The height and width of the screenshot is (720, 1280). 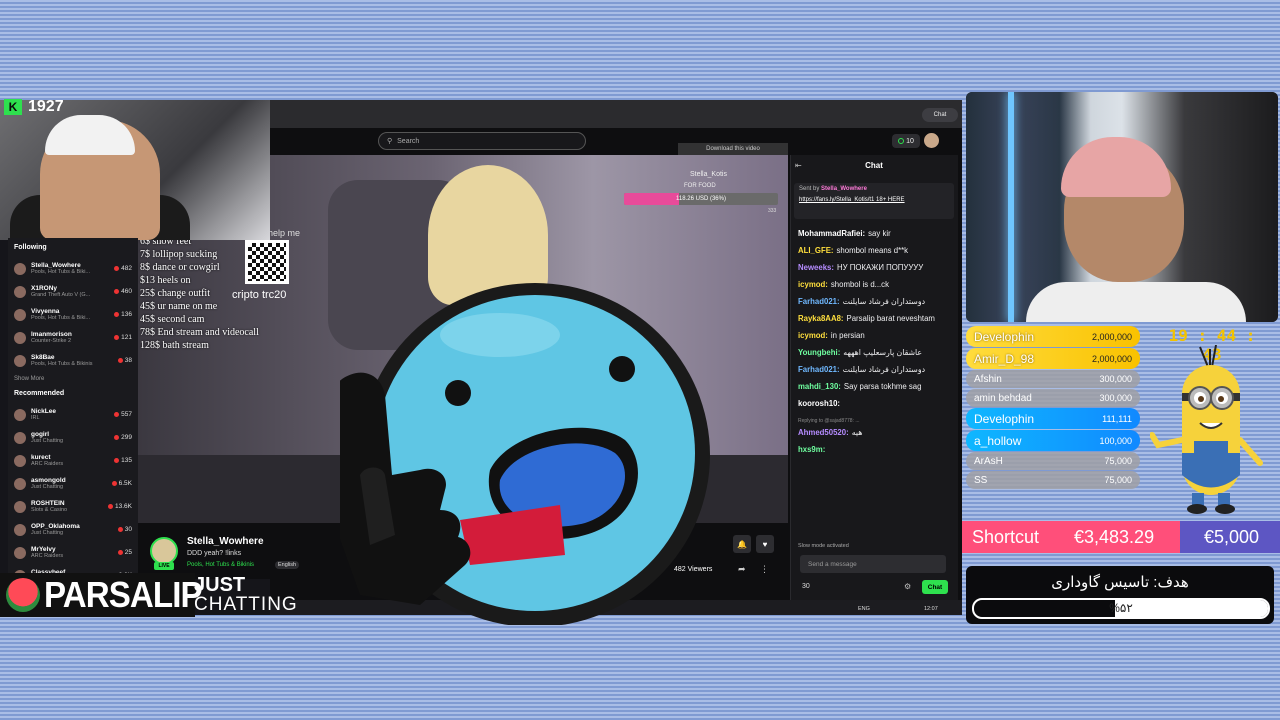 I want to click on chat-username: Rayka8AA8:, so click(x=821, y=318).